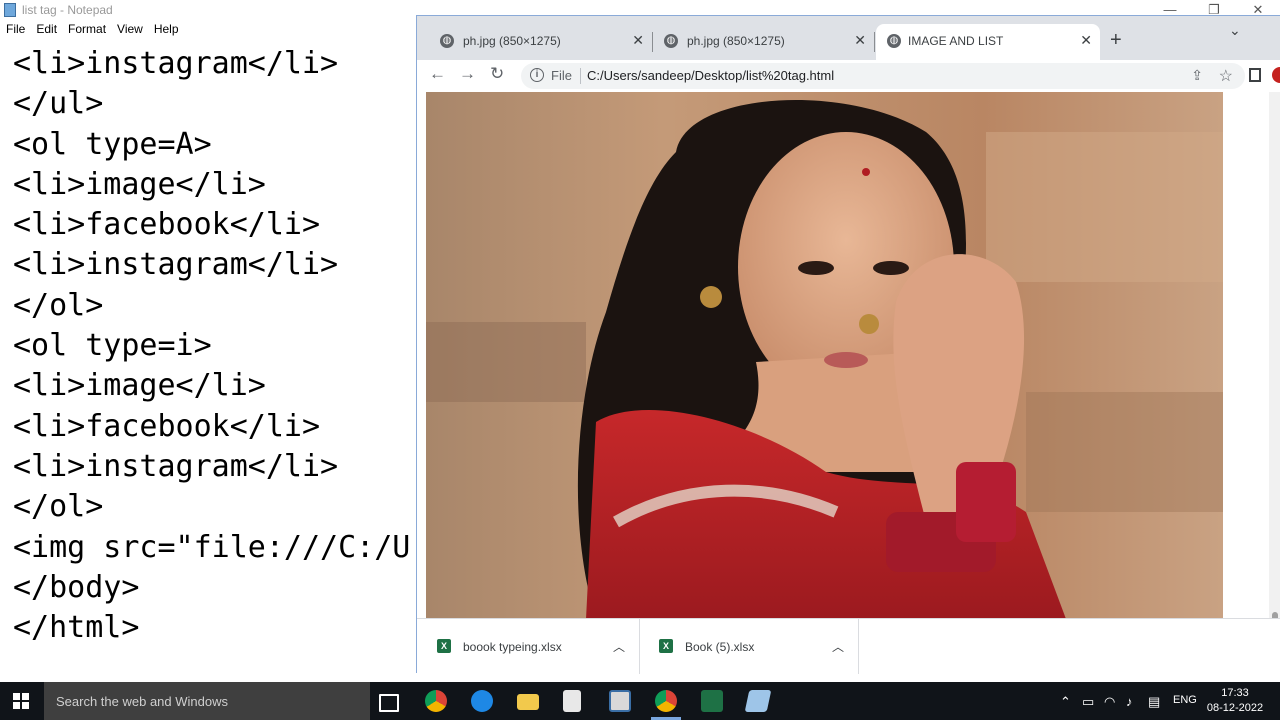 The image size is (1280, 720). Describe the element at coordinates (21, 701) in the screenshot. I see `windows-start-icon` at that location.